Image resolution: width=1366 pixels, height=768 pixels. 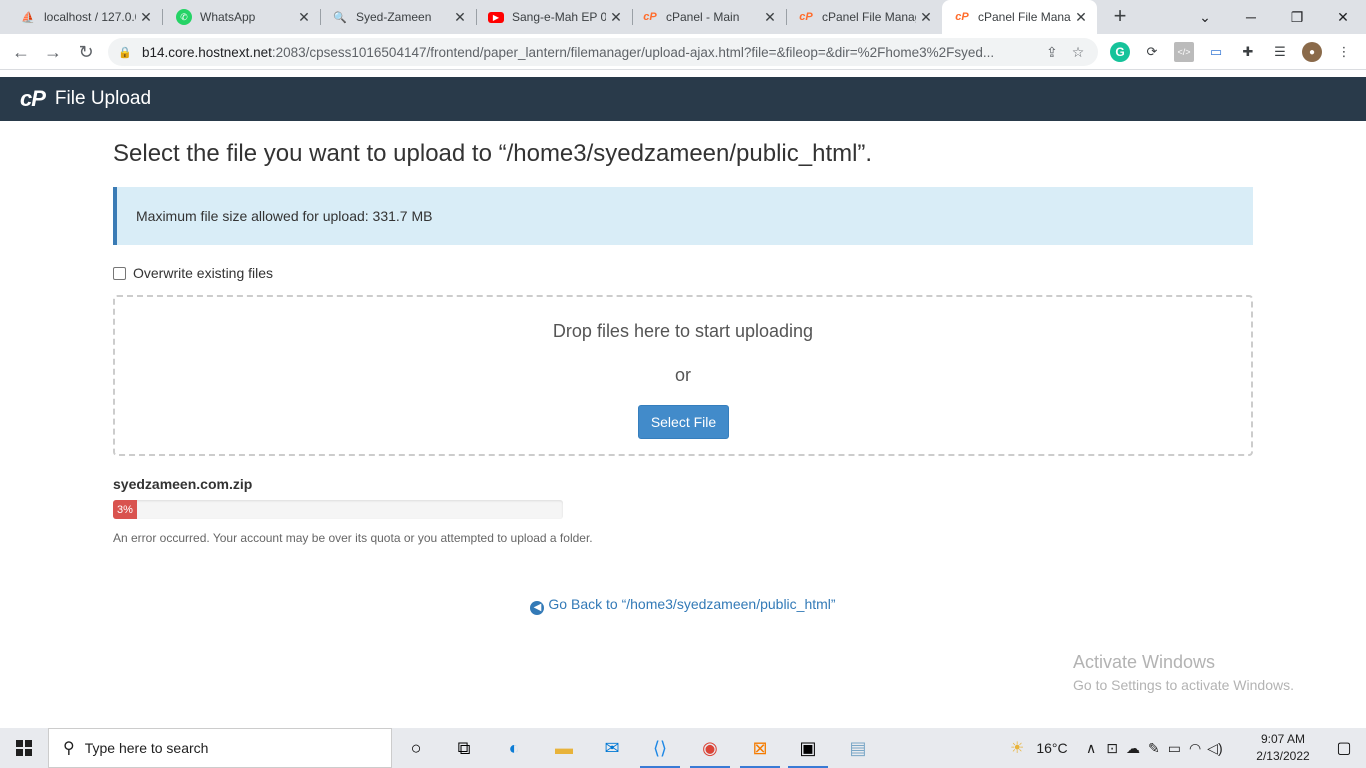 What do you see at coordinates (1174, 748) in the screenshot?
I see `battery-icon: ▭` at bounding box center [1174, 748].